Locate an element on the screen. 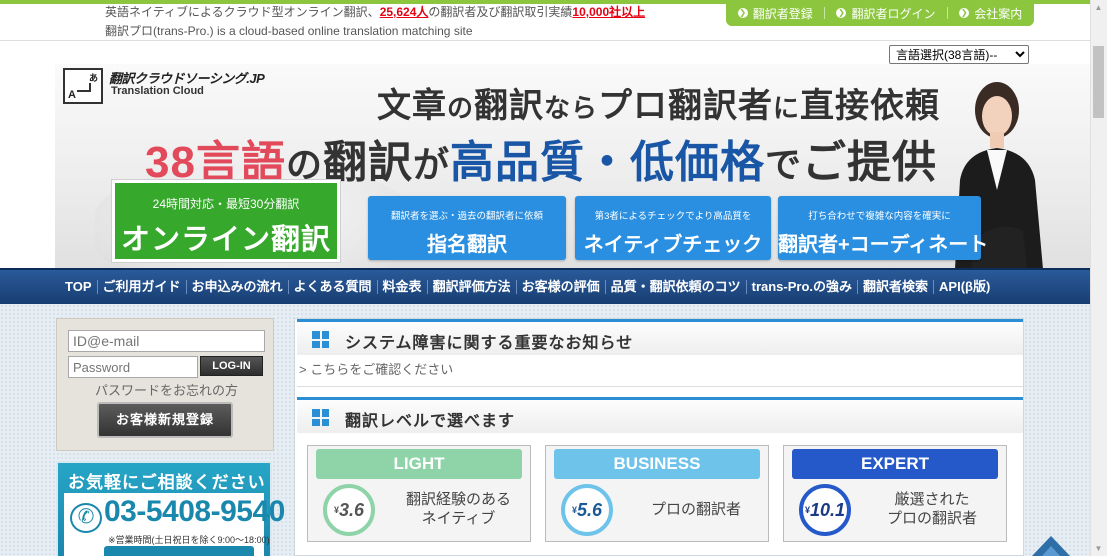  notice-link: > こちらをご確認ください is located at coordinates (376, 368).